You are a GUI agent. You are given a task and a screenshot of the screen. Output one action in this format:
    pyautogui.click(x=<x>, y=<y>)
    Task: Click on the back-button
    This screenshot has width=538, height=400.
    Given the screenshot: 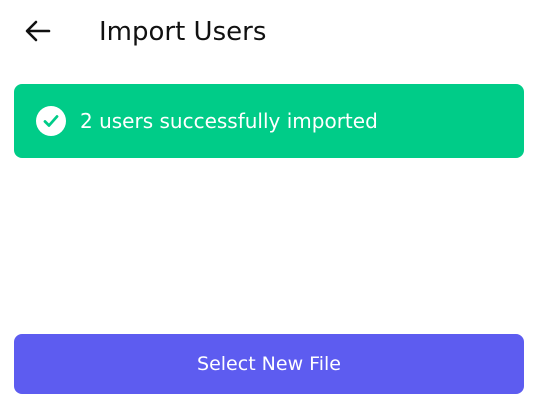 What is the action you would take?
    pyautogui.click(x=38, y=31)
    